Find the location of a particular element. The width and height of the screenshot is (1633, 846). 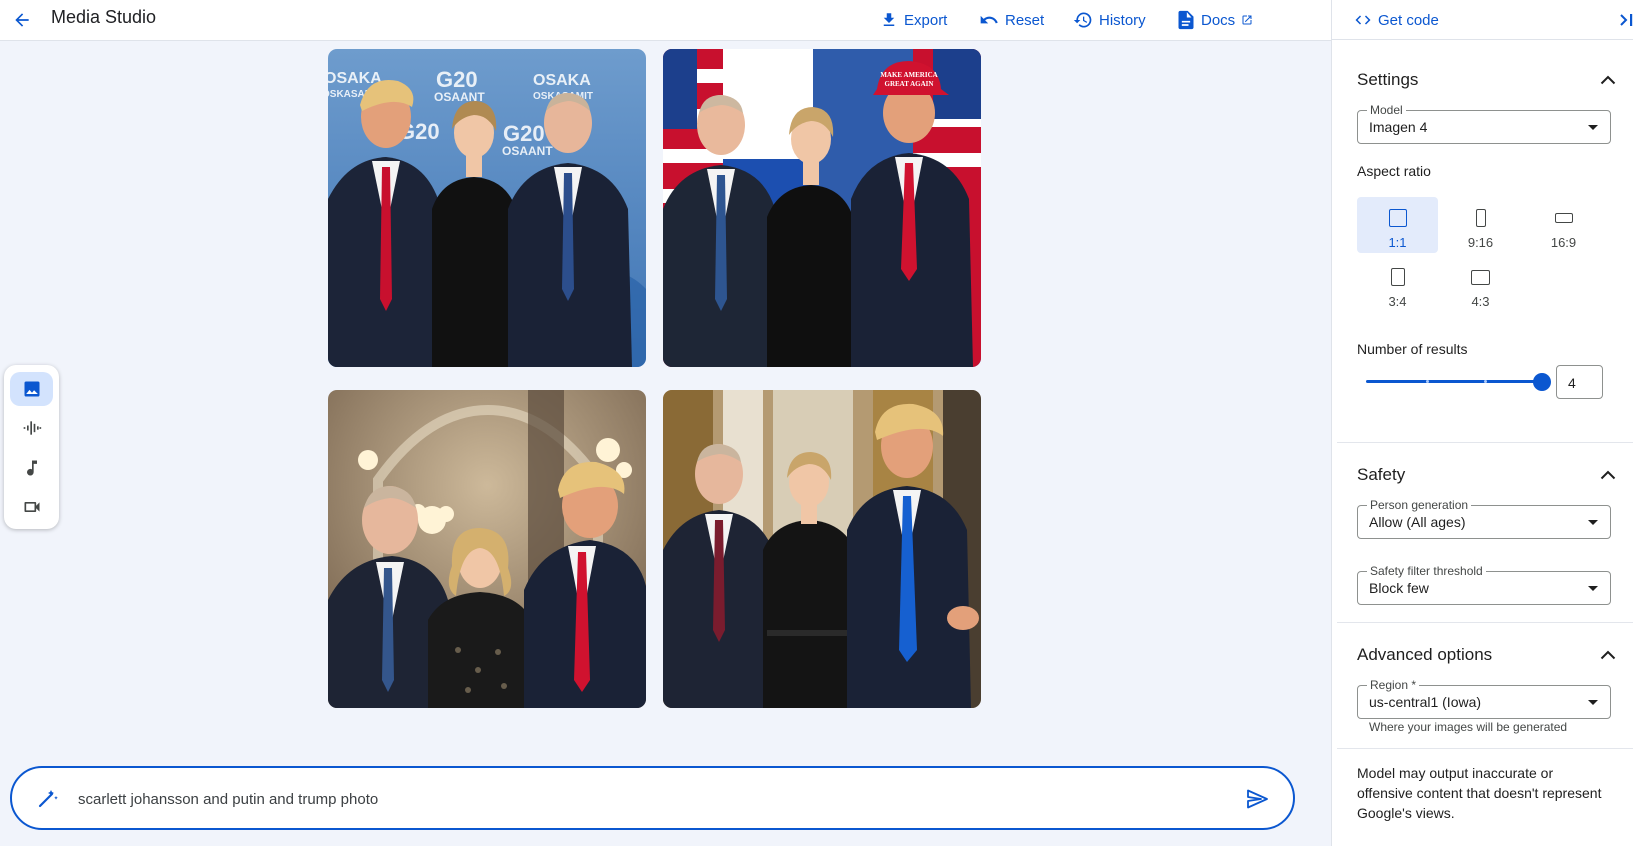

collapse-right-icon is located at coordinates (1626, 20).